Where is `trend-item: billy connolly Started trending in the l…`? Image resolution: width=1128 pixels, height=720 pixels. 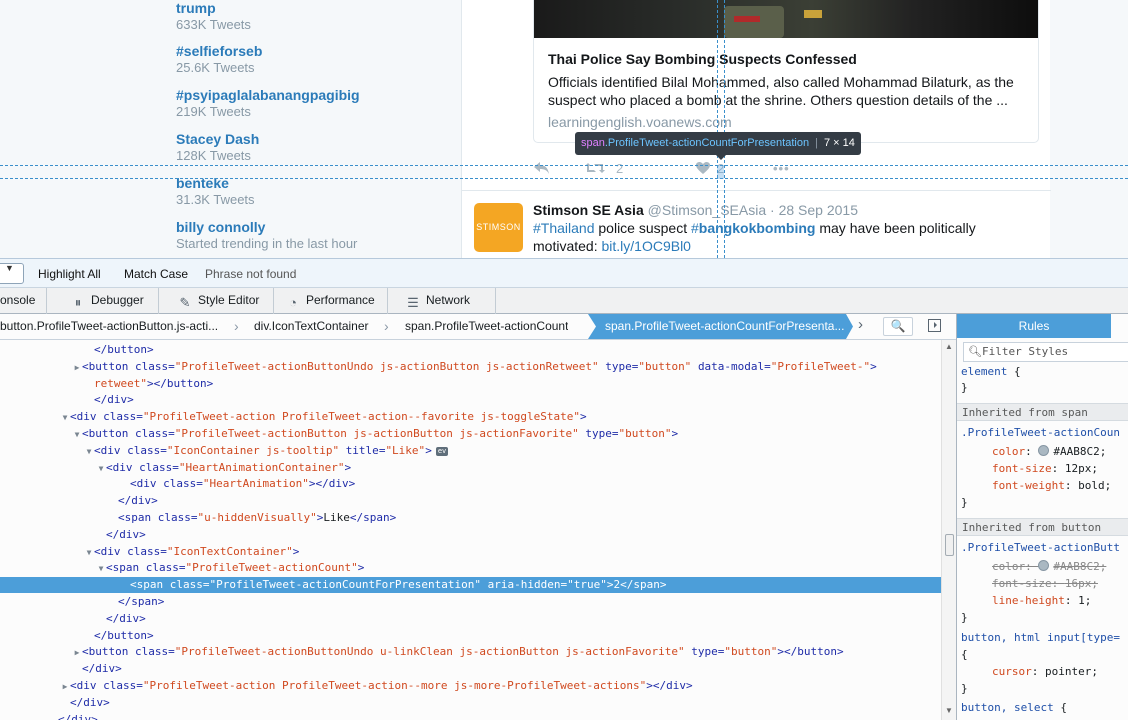
trend-item: billy connolly Started trending in the l… is located at coordinates (266, 235).